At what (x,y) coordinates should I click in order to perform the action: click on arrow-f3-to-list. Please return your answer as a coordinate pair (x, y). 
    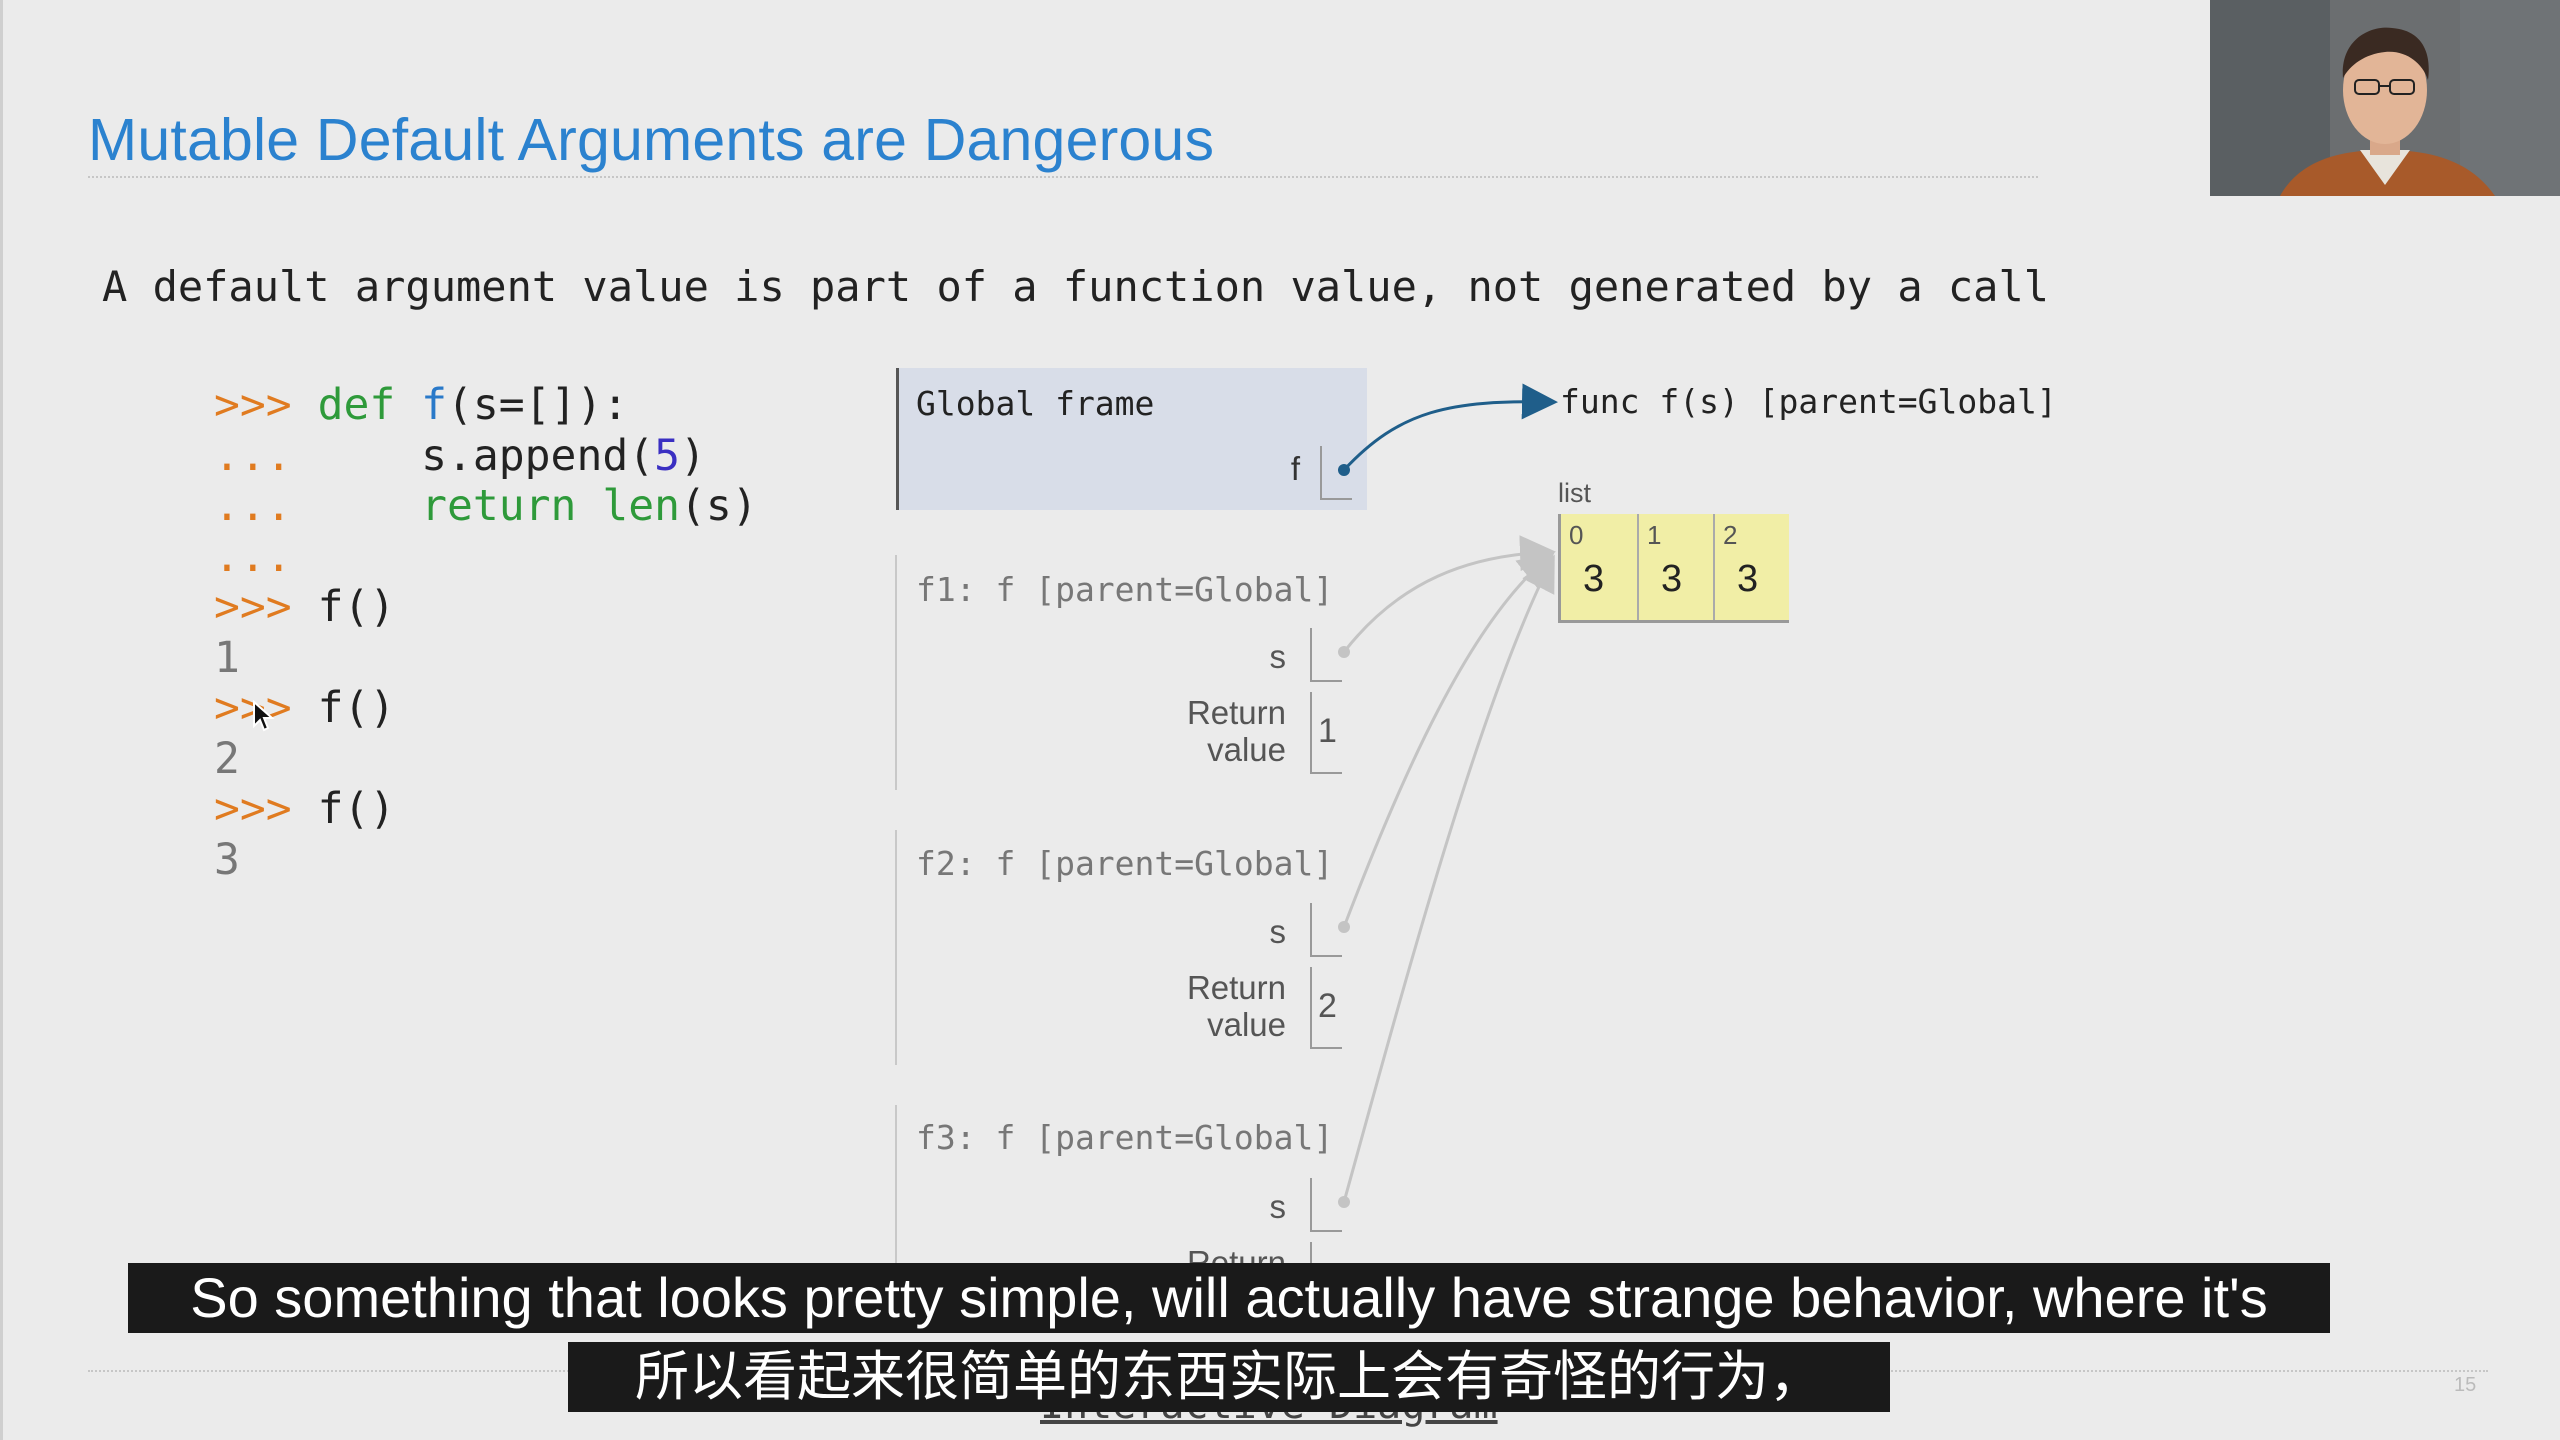
    Looking at the image, I should click on (1448, 878).